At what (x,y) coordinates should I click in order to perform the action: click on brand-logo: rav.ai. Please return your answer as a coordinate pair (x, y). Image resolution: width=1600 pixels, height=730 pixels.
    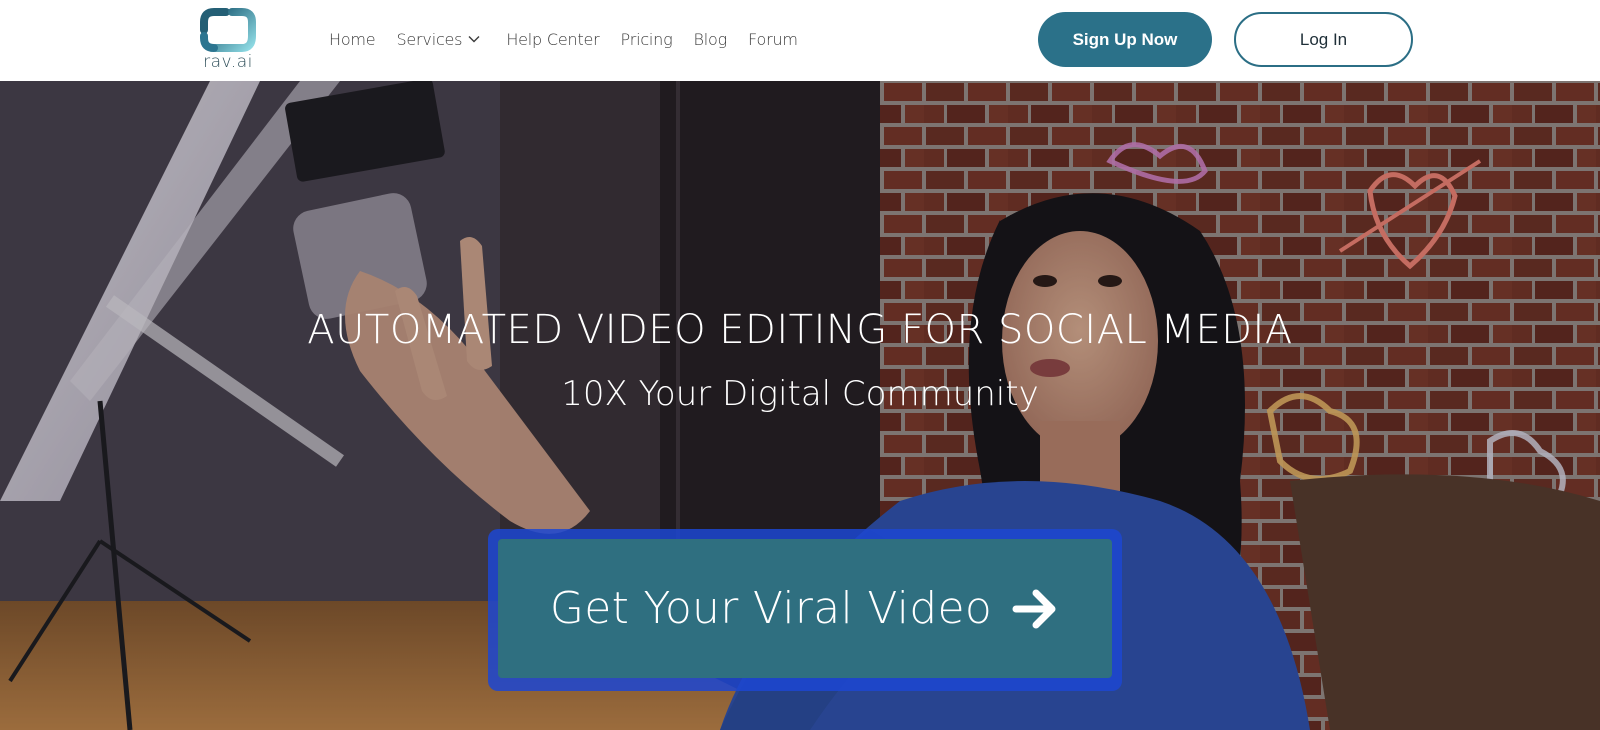
    Looking at the image, I should click on (228, 41).